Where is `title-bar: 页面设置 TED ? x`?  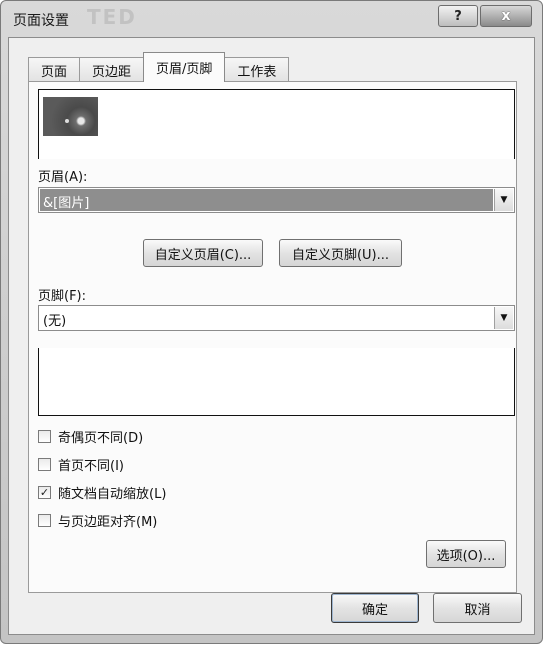
title-bar: 页面设置 TED ? x is located at coordinates (271, 19).